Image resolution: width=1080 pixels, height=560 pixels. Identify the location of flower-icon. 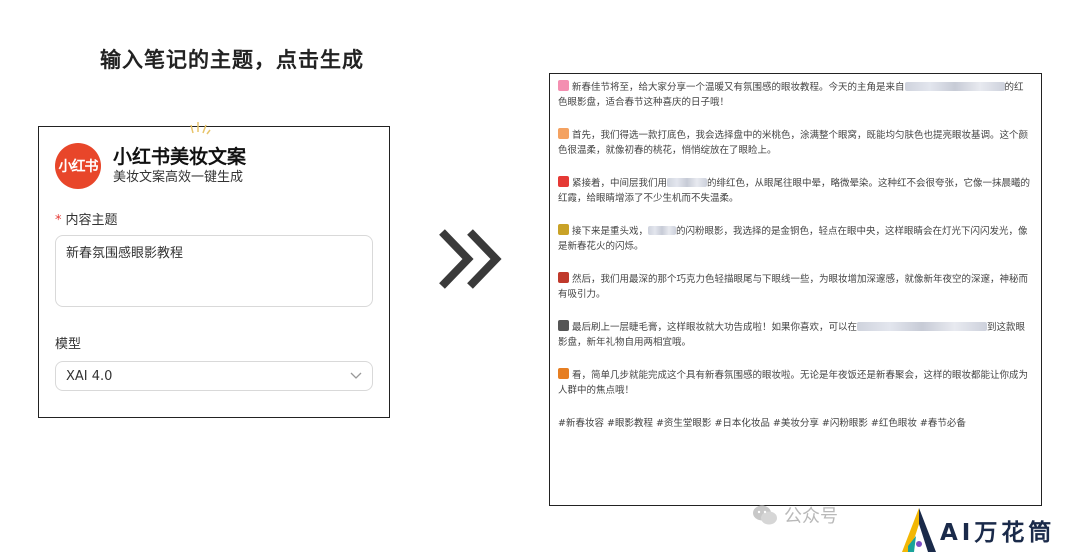
(563, 85).